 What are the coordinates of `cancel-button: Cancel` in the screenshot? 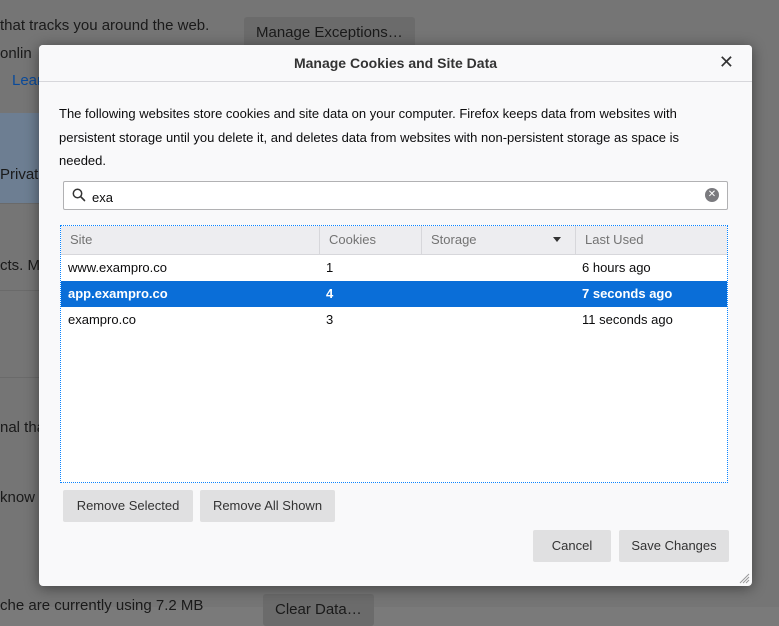 It's located at (572, 546).